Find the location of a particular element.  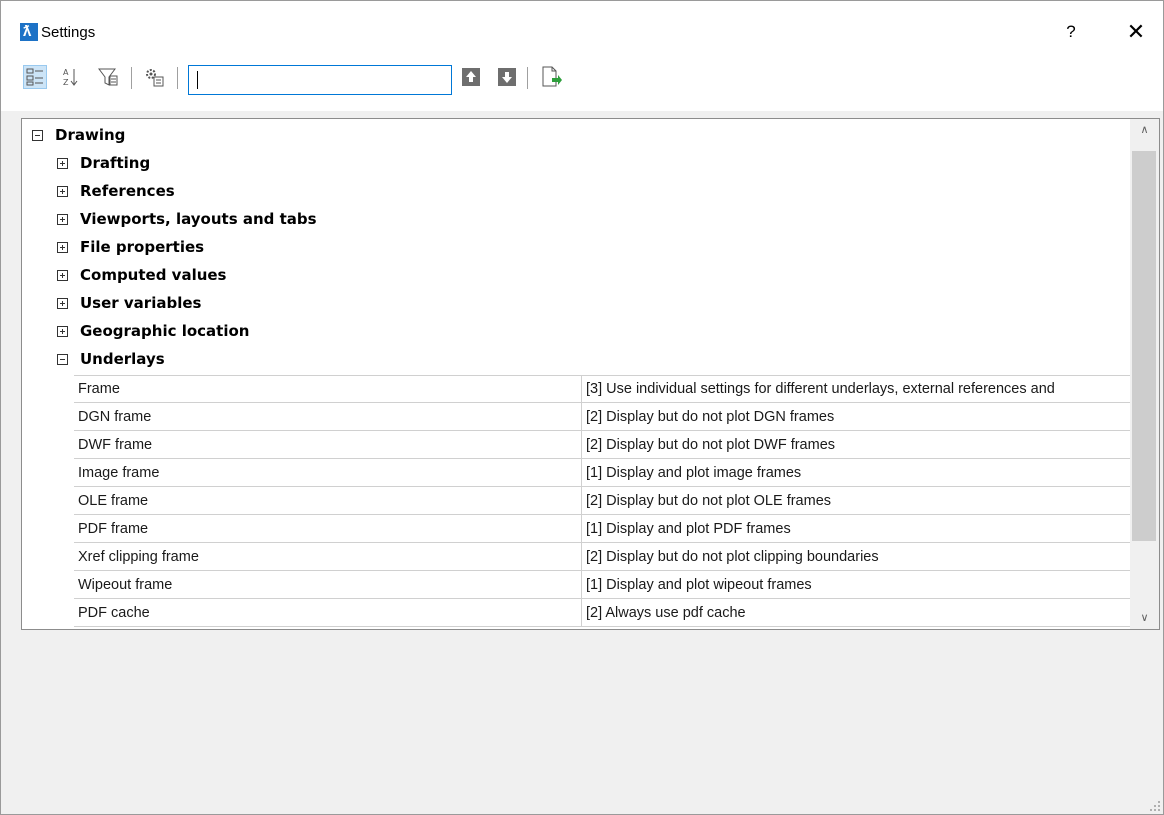

property-value: [2] Display but do not plot OLE frames is located at coordinates (856, 501).